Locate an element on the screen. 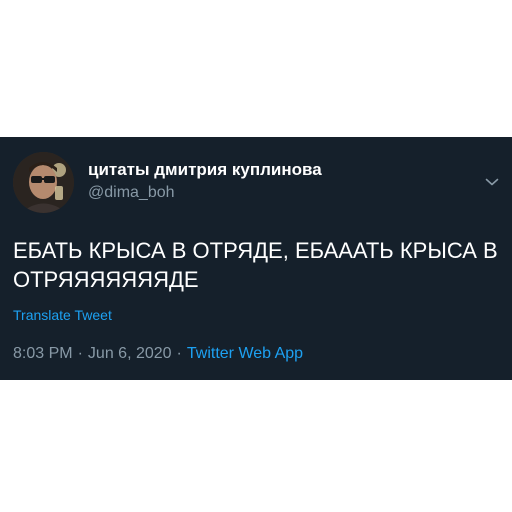  tweet-source-link: Twitter Web App is located at coordinates (245, 353).